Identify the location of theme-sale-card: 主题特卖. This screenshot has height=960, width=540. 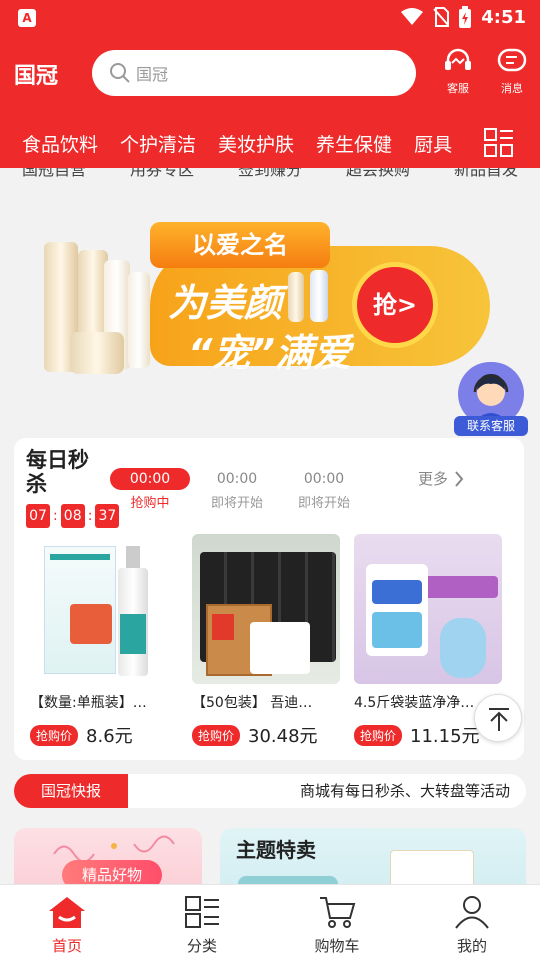
(373, 858).